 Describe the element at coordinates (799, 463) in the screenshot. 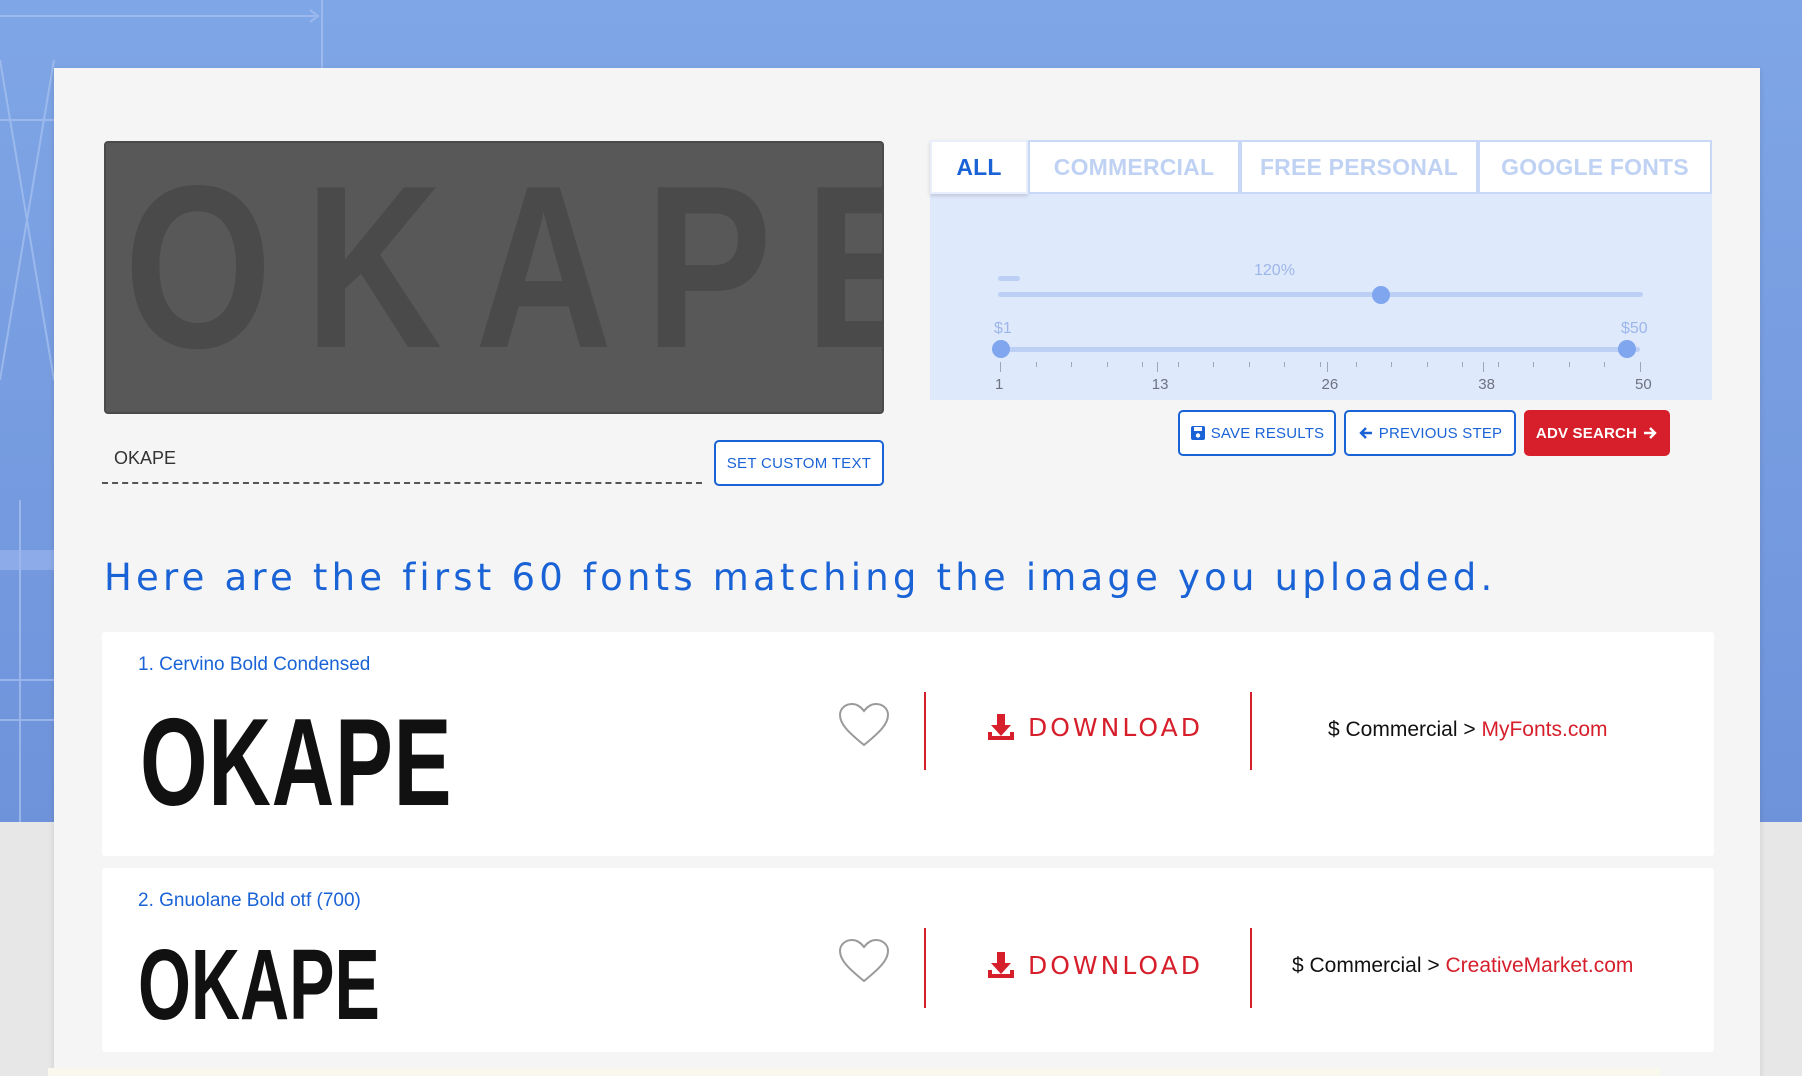

I see `set-custom-text-button: SET CUSTOM TEXT` at that location.